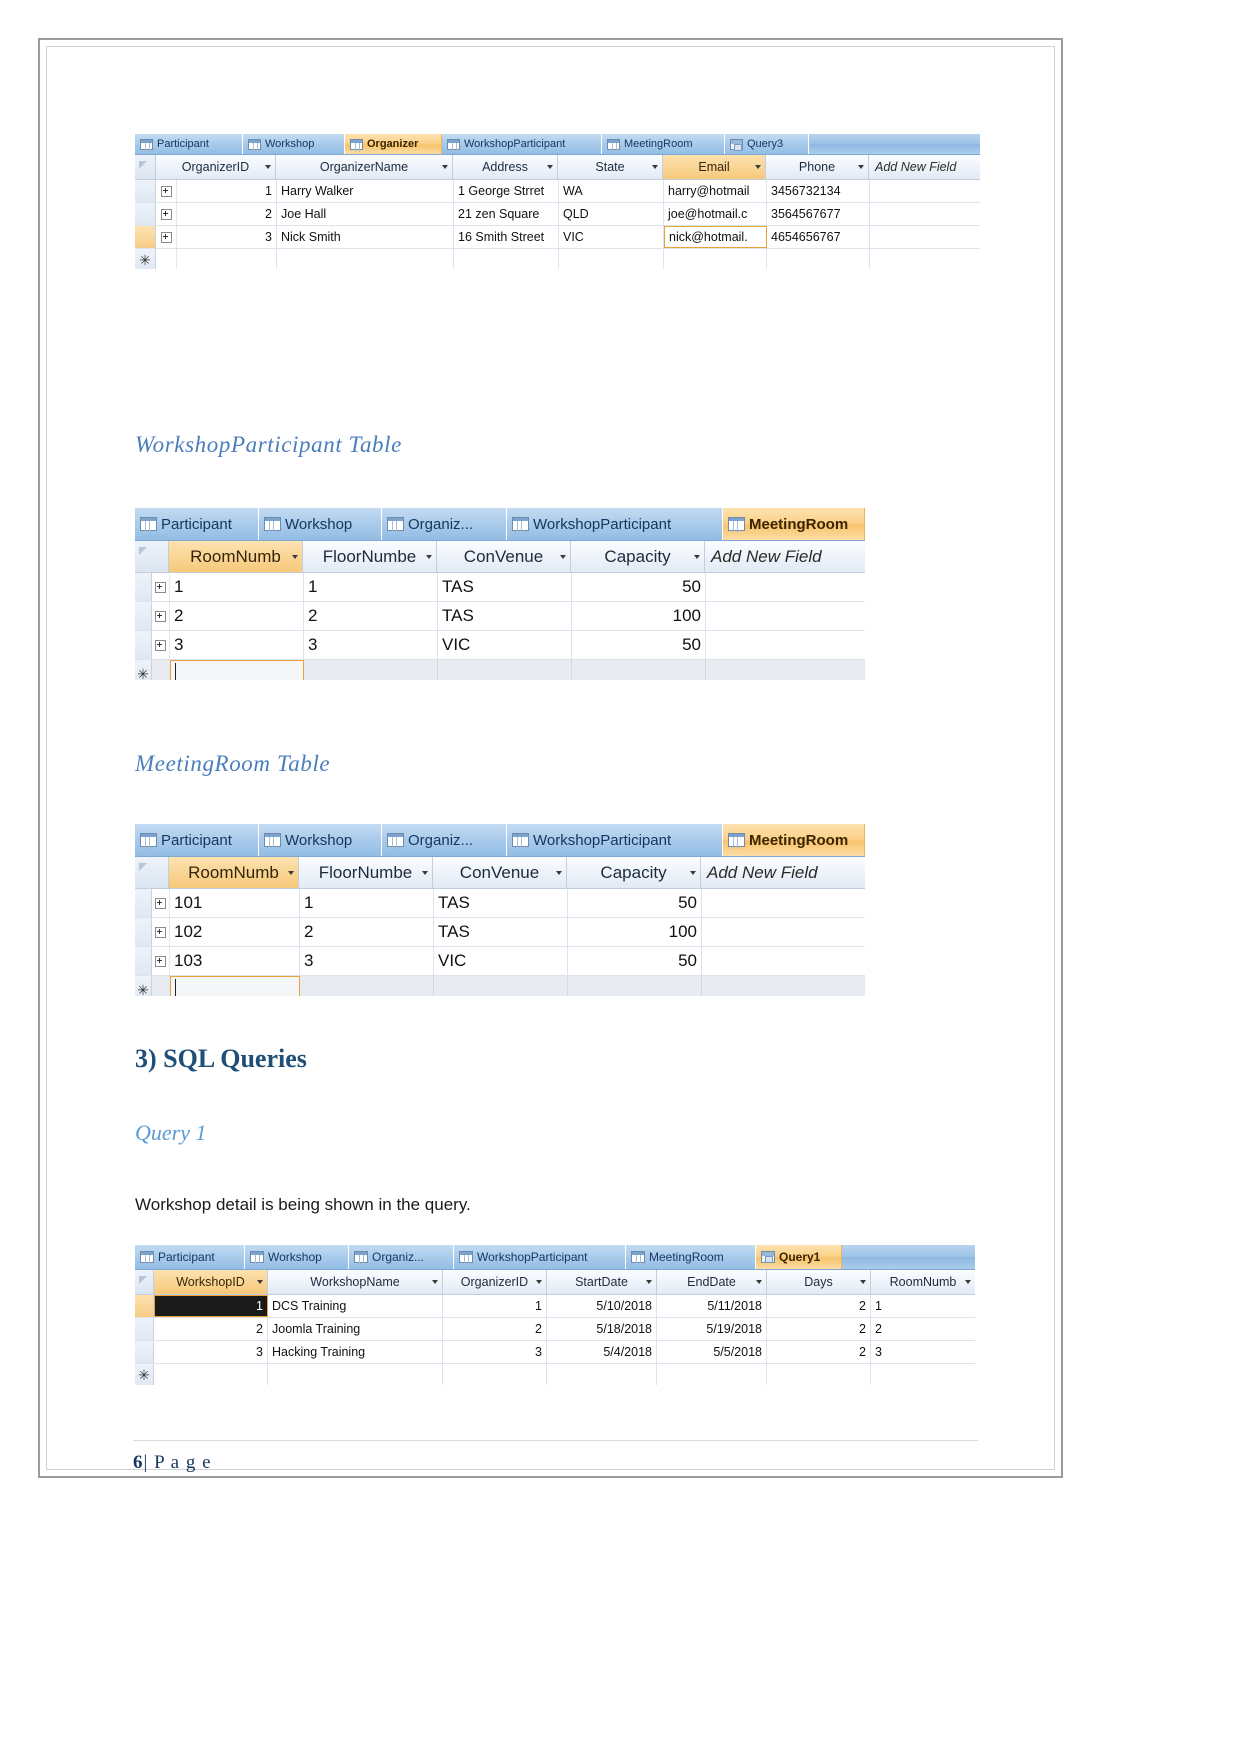 The image size is (1241, 1754). I want to click on cell-new-capacity, so click(639, 670).